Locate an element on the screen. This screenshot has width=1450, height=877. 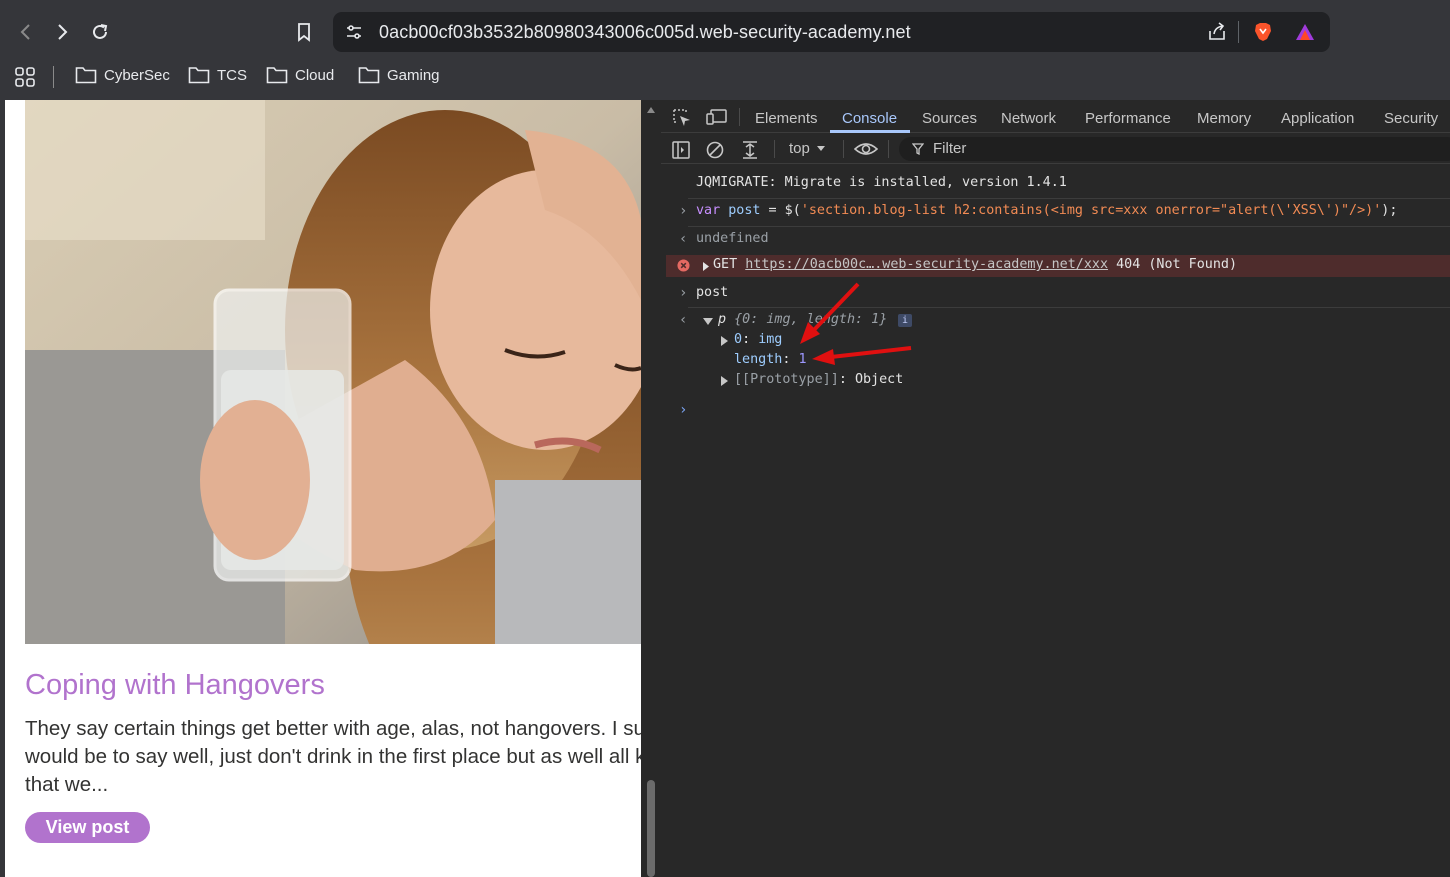
bookmark-folder-cloud: Cloud is located at coordinates (300, 75).